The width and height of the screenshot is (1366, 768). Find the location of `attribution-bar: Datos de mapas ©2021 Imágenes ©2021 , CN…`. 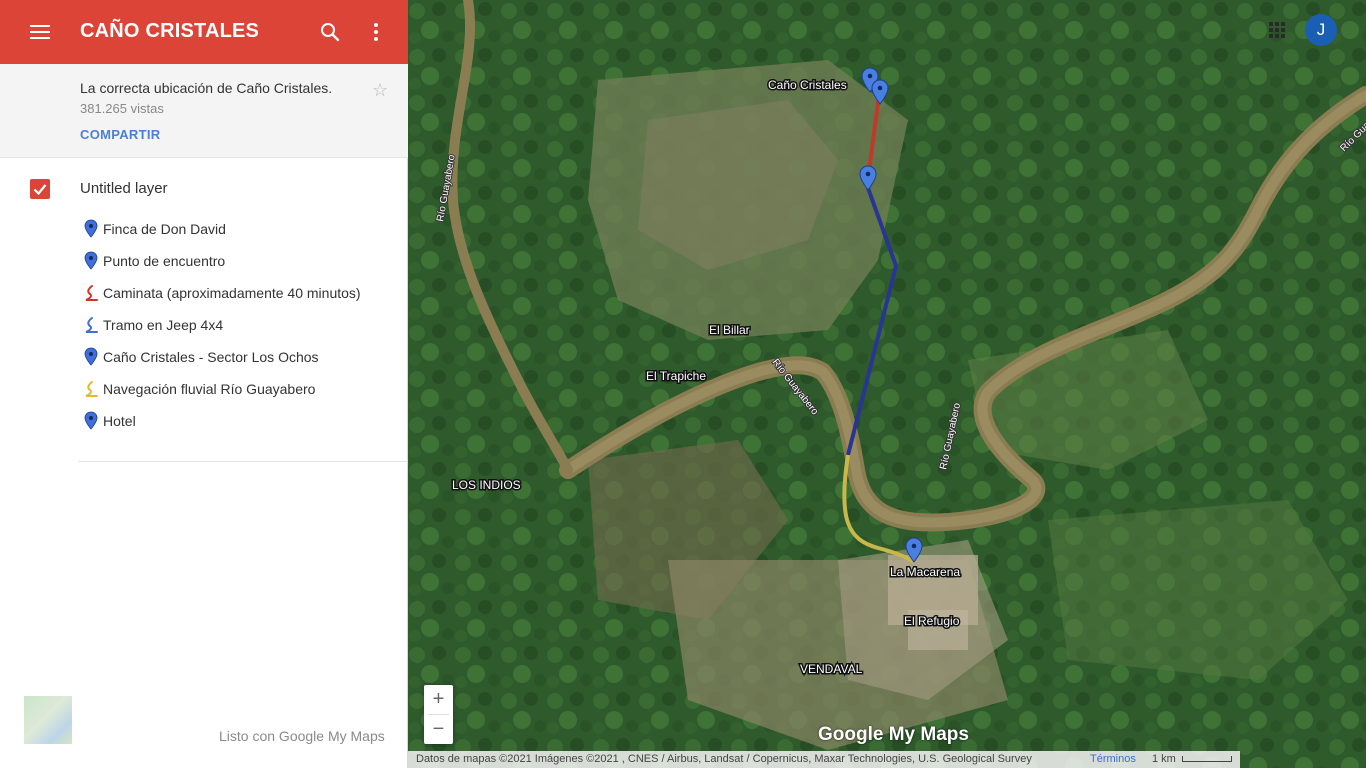

attribution-bar: Datos de mapas ©2021 Imágenes ©2021 , CN… is located at coordinates (824, 759).